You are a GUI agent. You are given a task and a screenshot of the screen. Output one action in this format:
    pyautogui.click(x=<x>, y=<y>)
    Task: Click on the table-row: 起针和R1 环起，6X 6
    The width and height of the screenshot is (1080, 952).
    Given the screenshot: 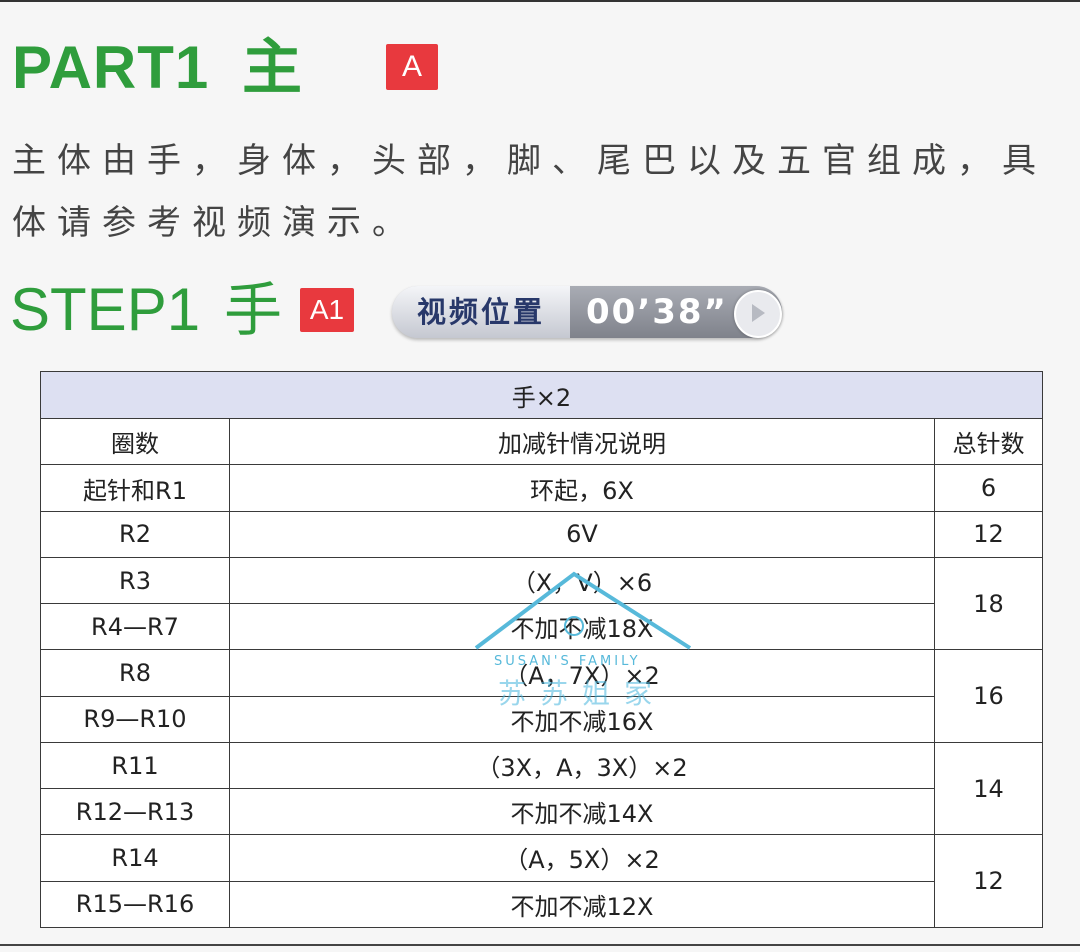 What is the action you would take?
    pyautogui.click(x=542, y=488)
    